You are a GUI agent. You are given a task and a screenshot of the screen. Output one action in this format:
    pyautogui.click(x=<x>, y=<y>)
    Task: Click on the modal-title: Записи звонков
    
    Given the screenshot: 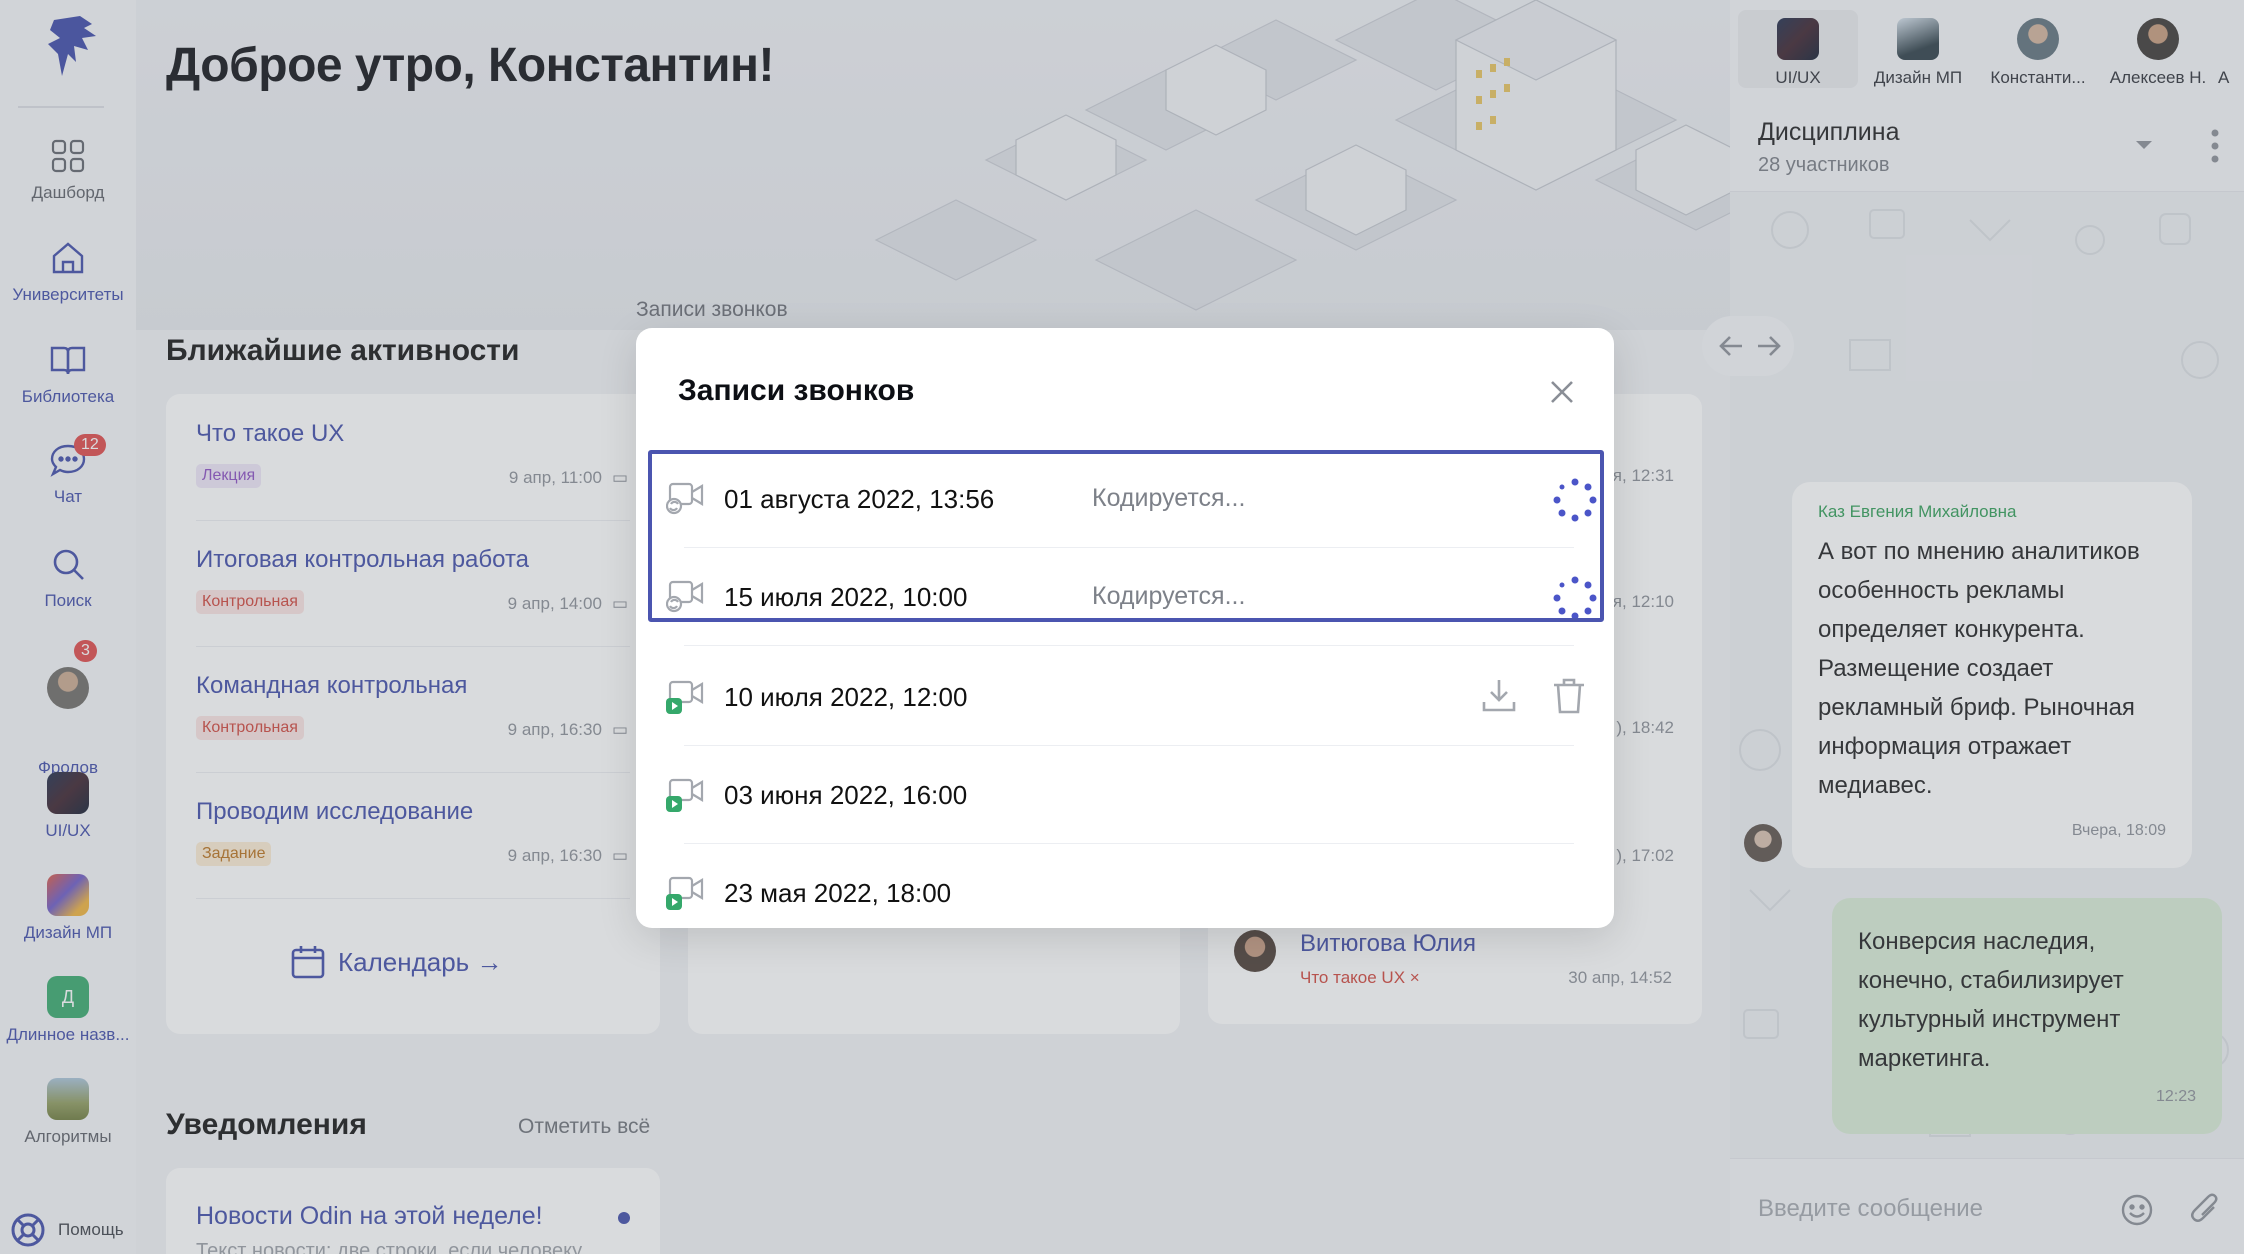 What is the action you would take?
    pyautogui.click(x=796, y=390)
    